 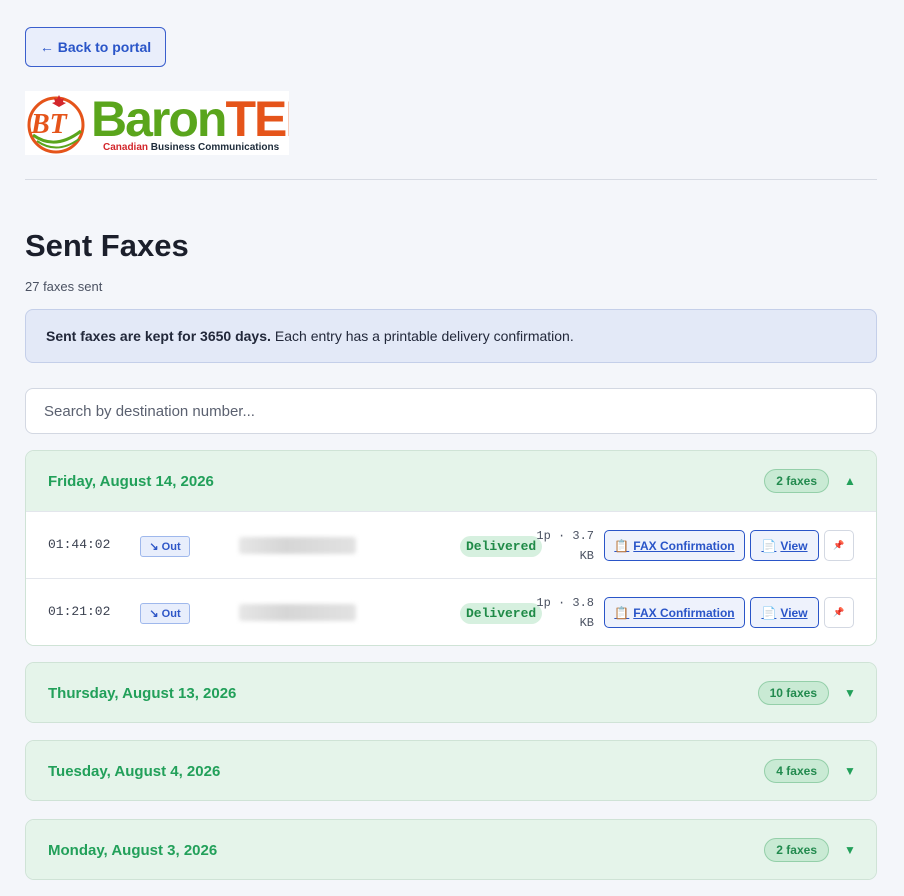 What do you see at coordinates (95, 47) in the screenshot?
I see `back-to-portal-button: ← Back to portal` at bounding box center [95, 47].